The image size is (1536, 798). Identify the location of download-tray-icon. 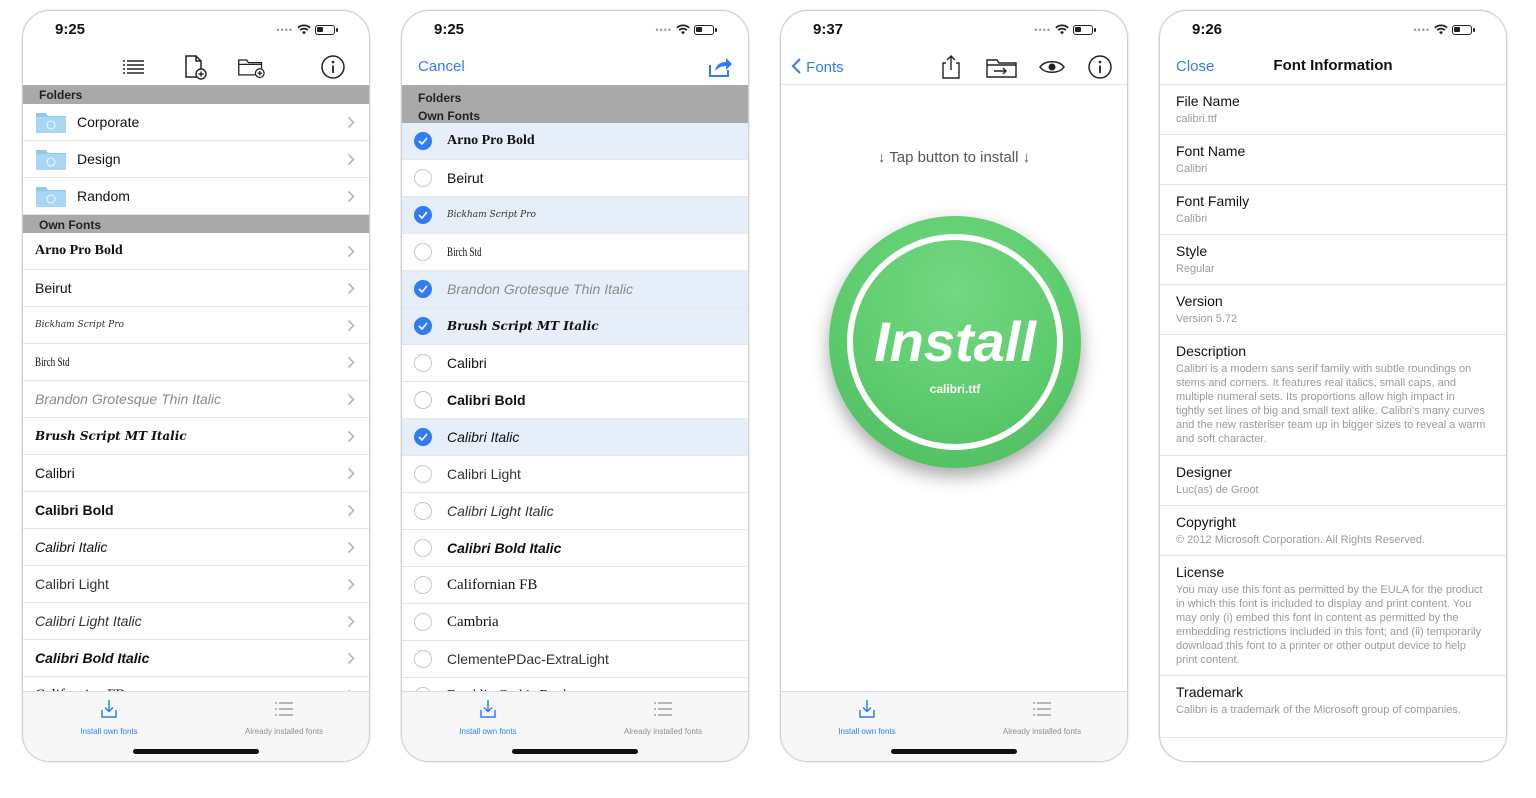
(488, 709).